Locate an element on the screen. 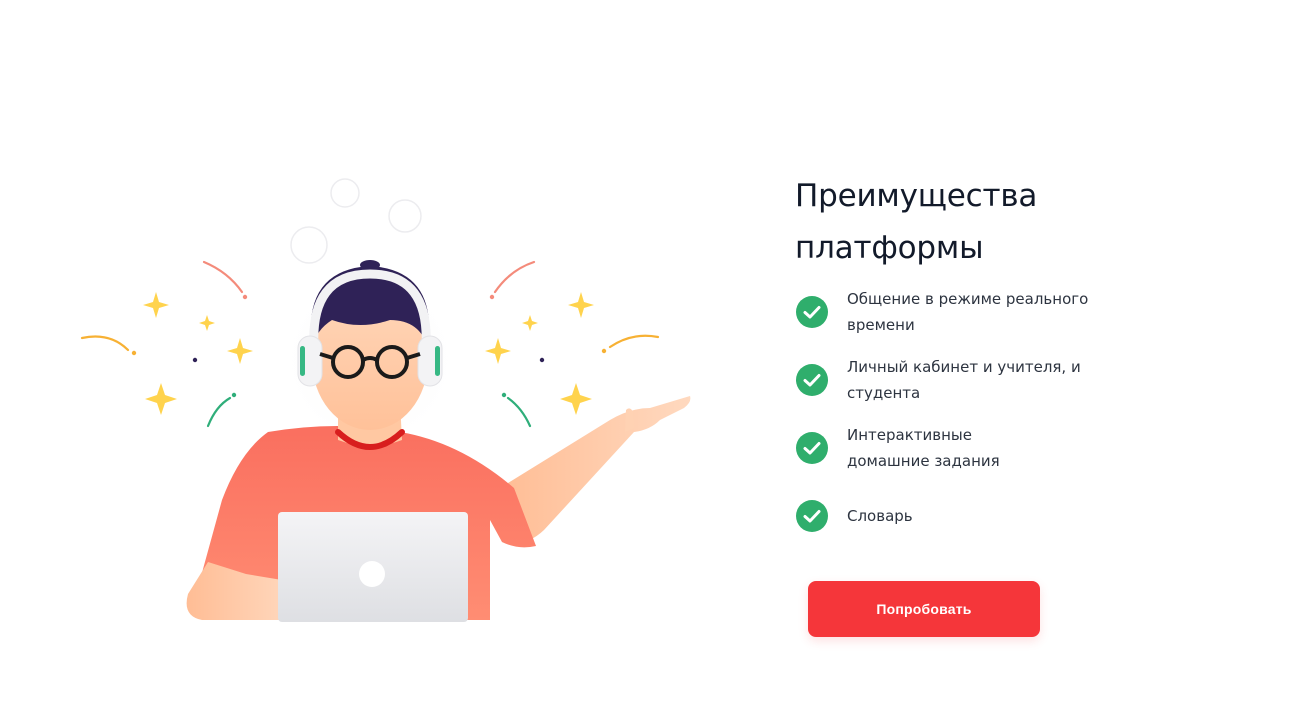 This screenshot has height=711, width=1312. benefit-text: Интерактивные домашние задания is located at coordinates (923, 448).